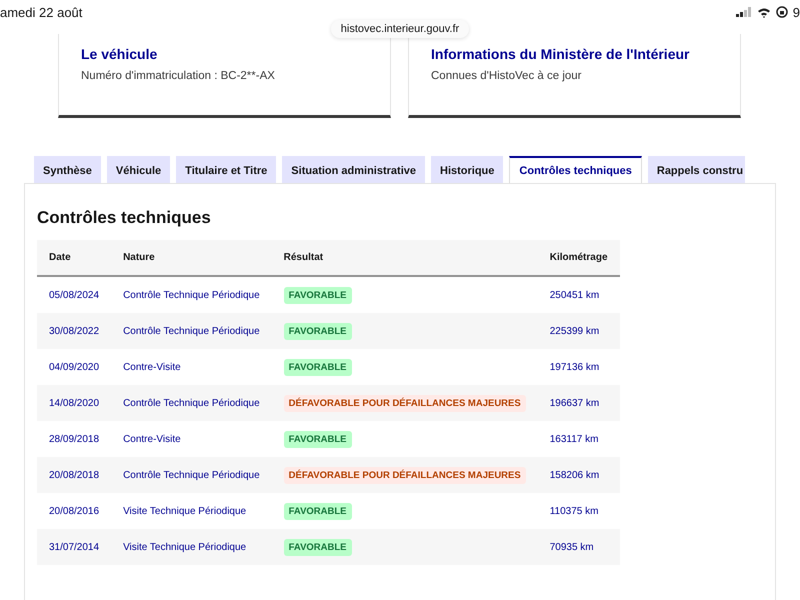 The image size is (800, 600). Describe the element at coordinates (782, 12) in the screenshot. I see `rotation-lock-icon` at that location.